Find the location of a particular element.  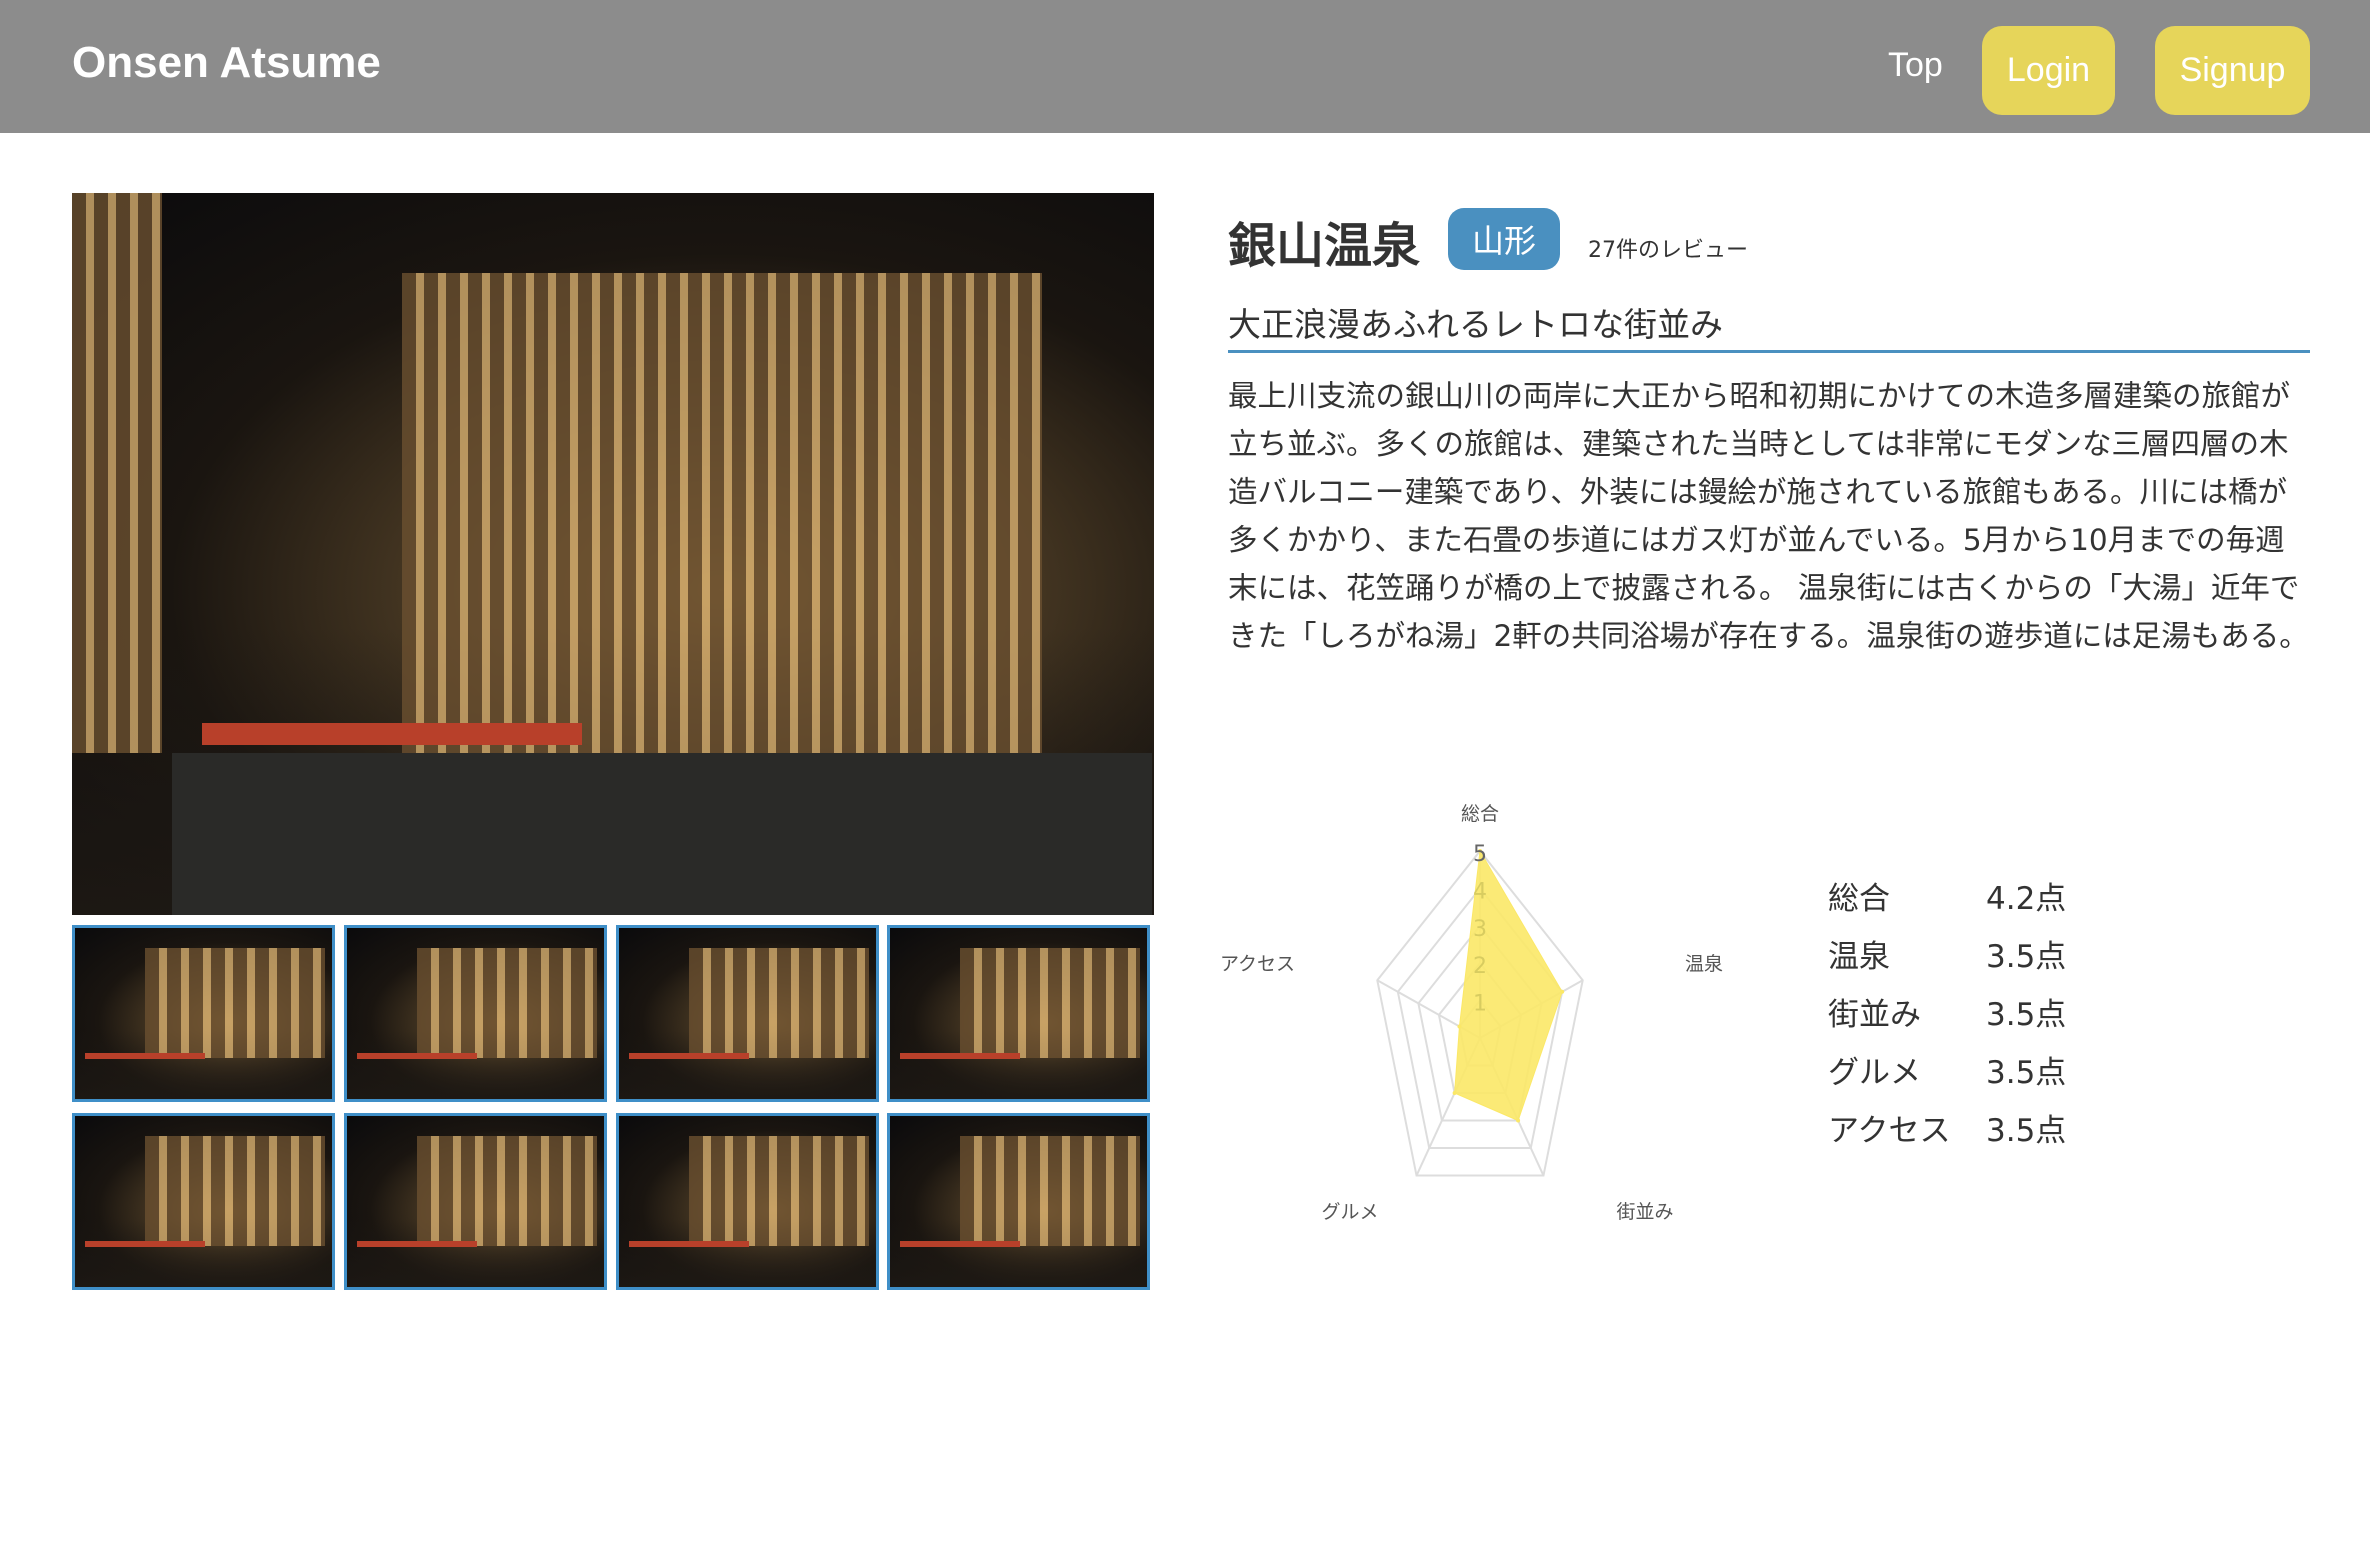

axis-label: 街並み is located at coordinates (1644, 1212).